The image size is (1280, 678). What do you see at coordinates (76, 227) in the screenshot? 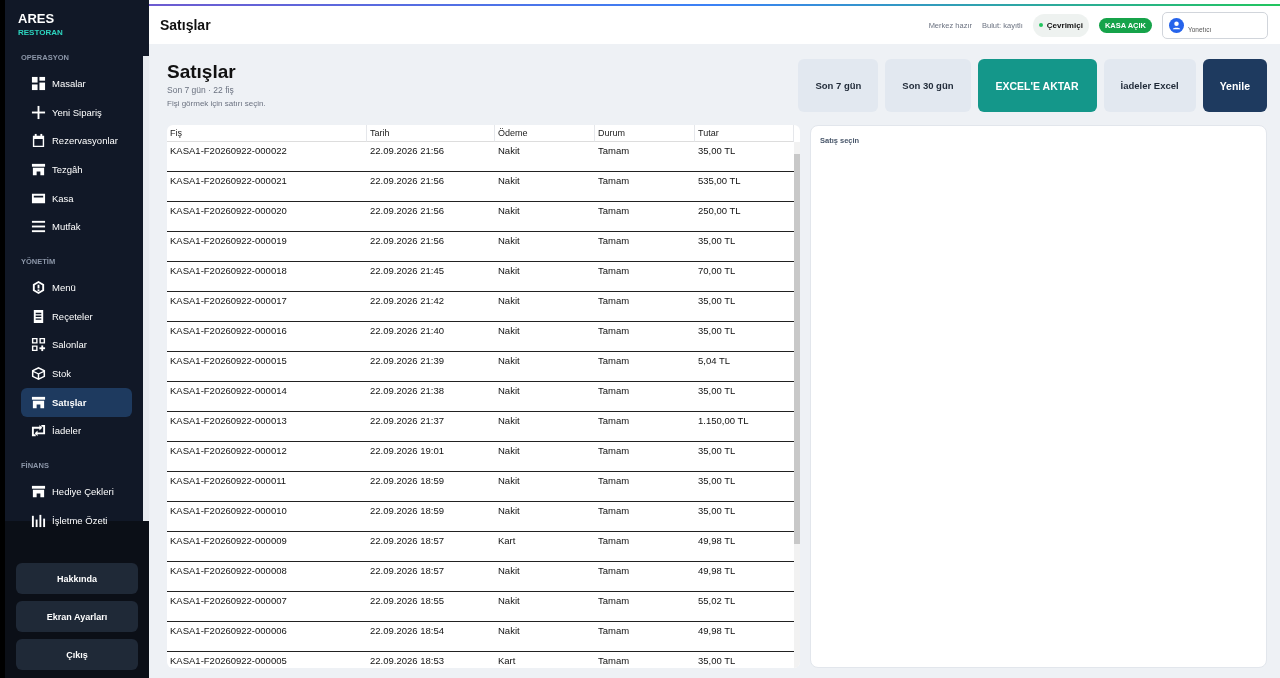
I see `sidebar-item: Mutfak` at bounding box center [76, 227].